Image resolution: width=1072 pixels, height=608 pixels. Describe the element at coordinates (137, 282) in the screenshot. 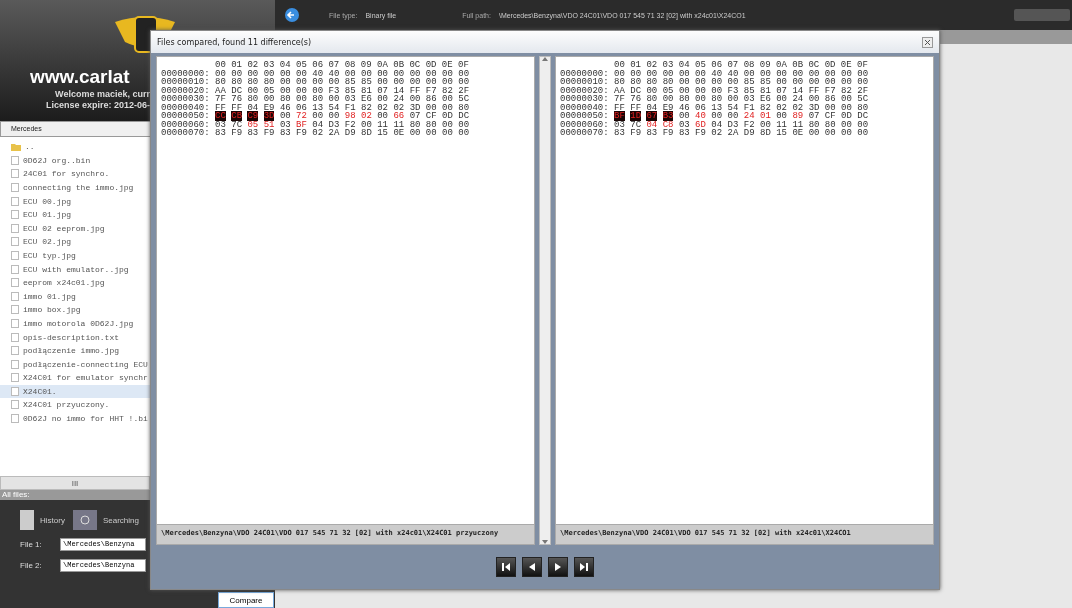

I see `file-item: eeprom x24c01.jpg` at that location.